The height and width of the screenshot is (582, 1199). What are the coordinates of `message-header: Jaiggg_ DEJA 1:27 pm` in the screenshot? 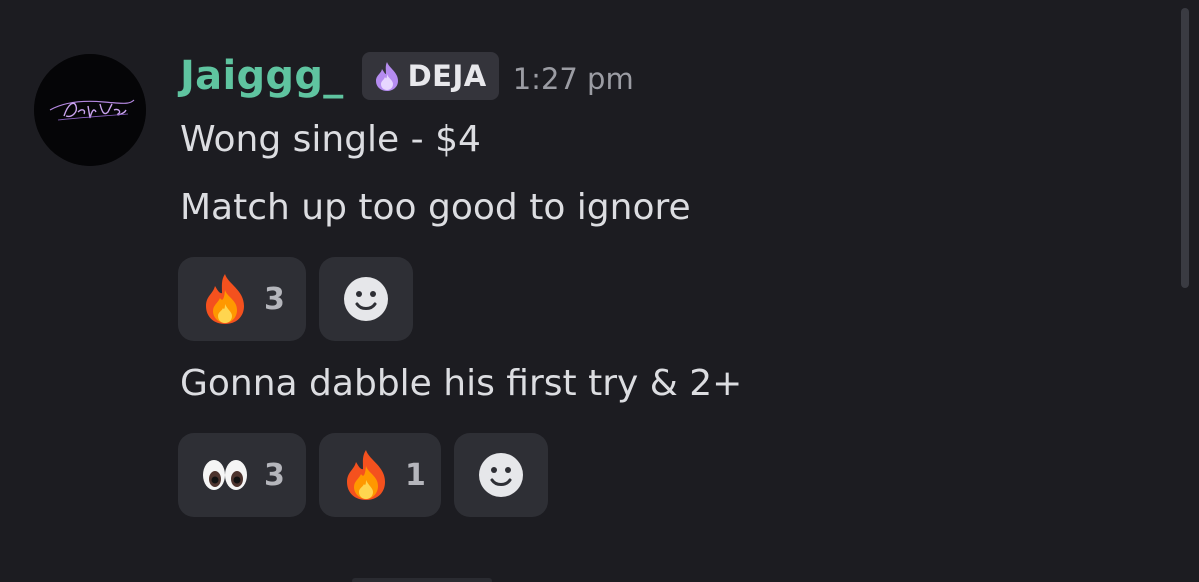 It's located at (407, 76).